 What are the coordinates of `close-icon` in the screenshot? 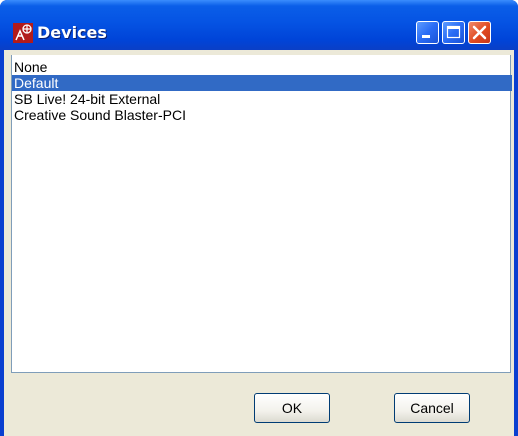 It's located at (479, 32).